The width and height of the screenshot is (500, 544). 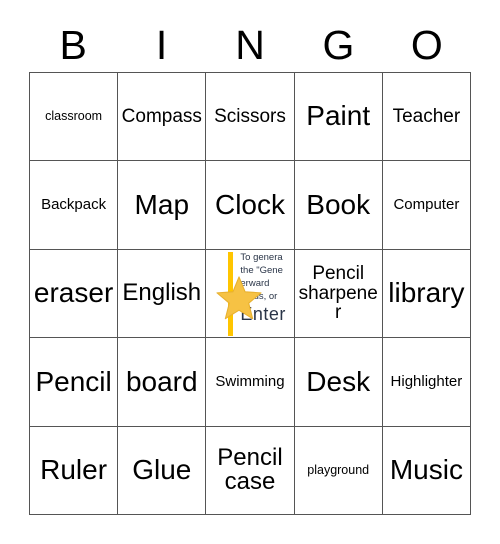 I want to click on bingo-cell-r2c4: Book, so click(x=338, y=205).